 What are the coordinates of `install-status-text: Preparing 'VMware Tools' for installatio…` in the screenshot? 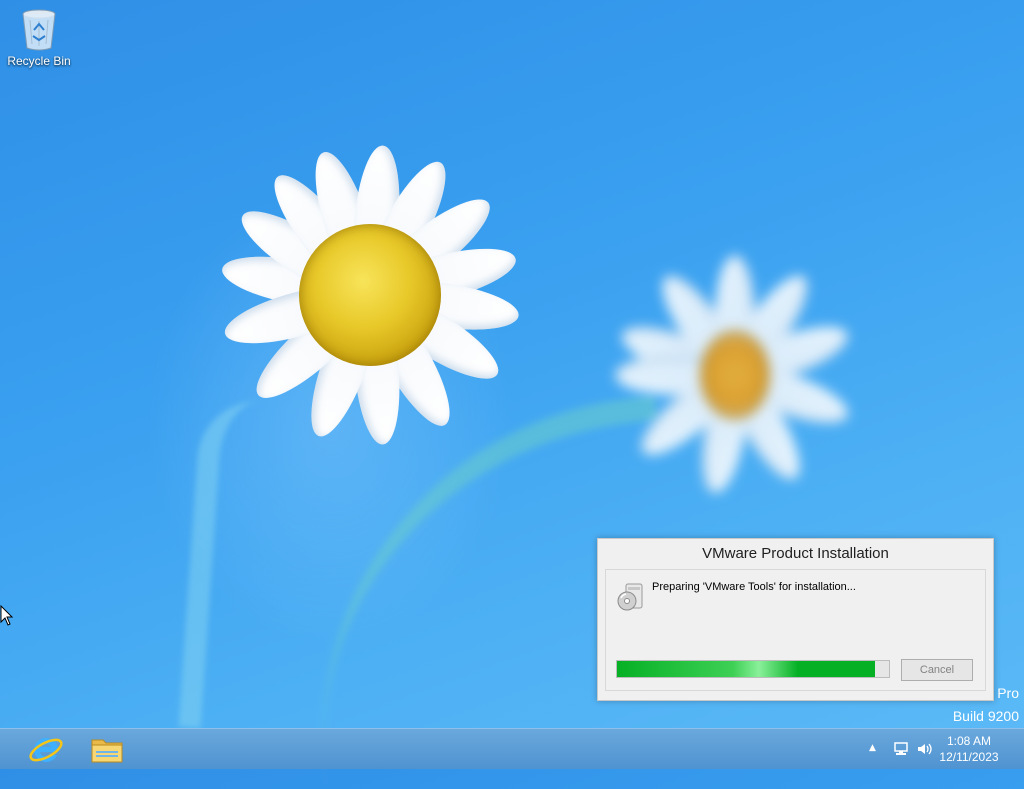 It's located at (754, 587).